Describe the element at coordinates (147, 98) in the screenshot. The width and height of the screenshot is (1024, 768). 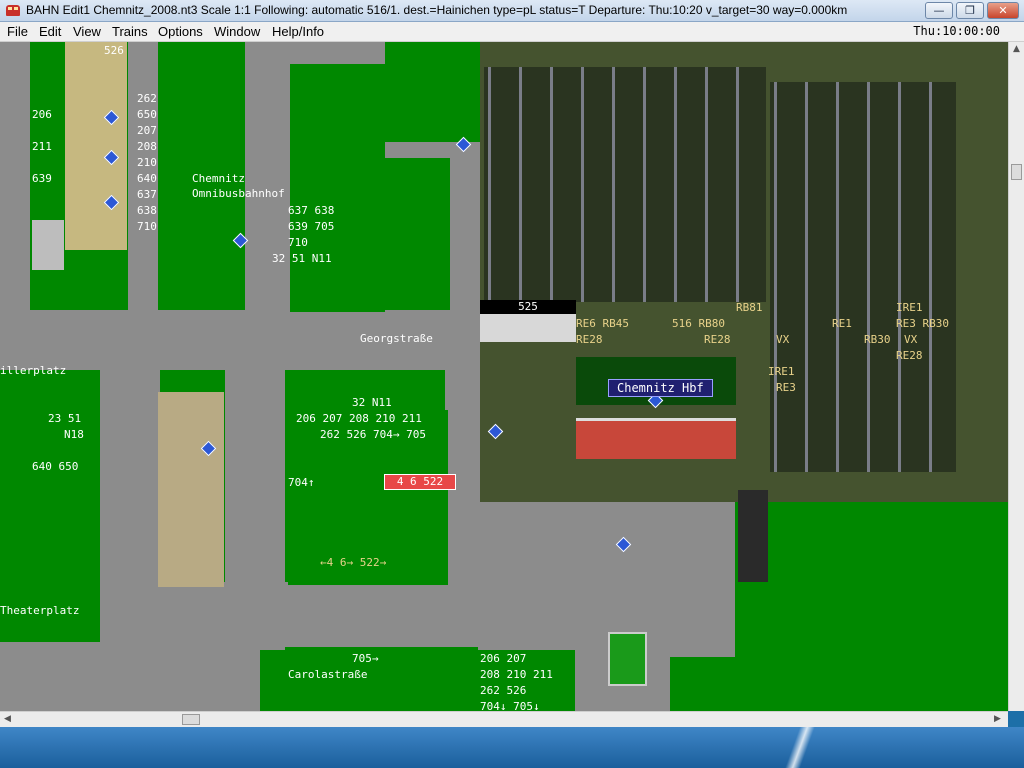
I see `line-label: 262` at that location.